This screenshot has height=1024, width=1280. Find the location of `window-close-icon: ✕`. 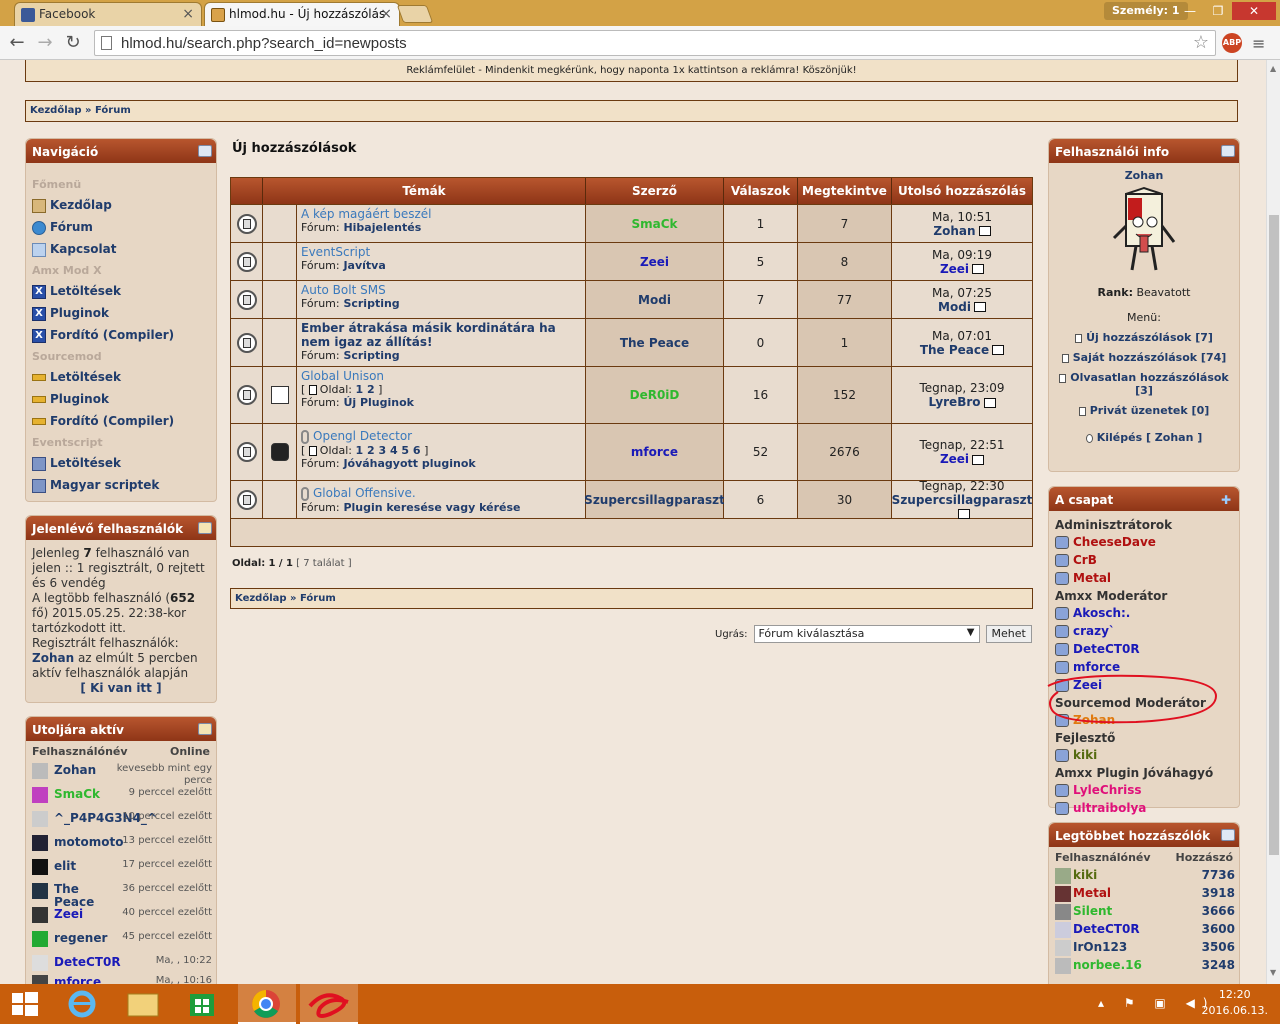

window-close-icon: ✕ is located at coordinates (1254, 11).